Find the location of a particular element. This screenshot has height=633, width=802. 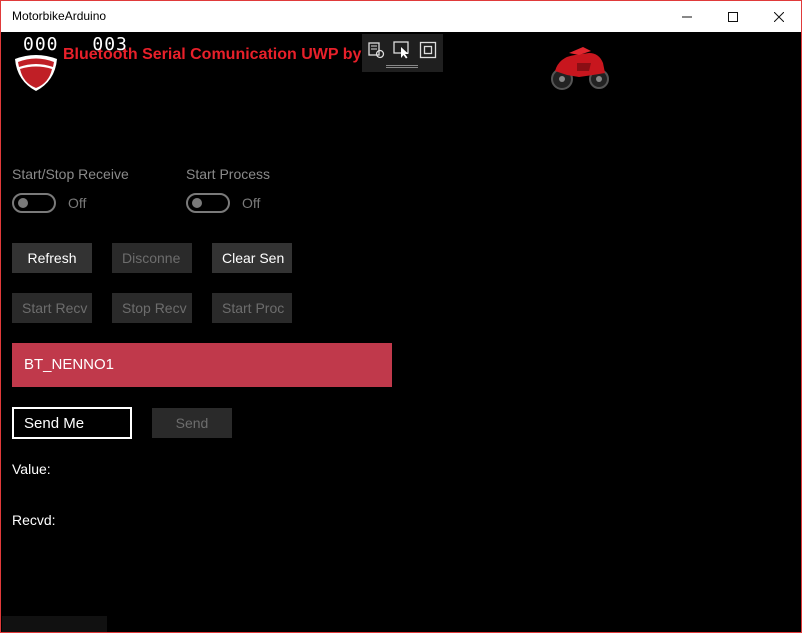

receive-toggle-label: Start/Stop Receive is located at coordinates (70, 174).